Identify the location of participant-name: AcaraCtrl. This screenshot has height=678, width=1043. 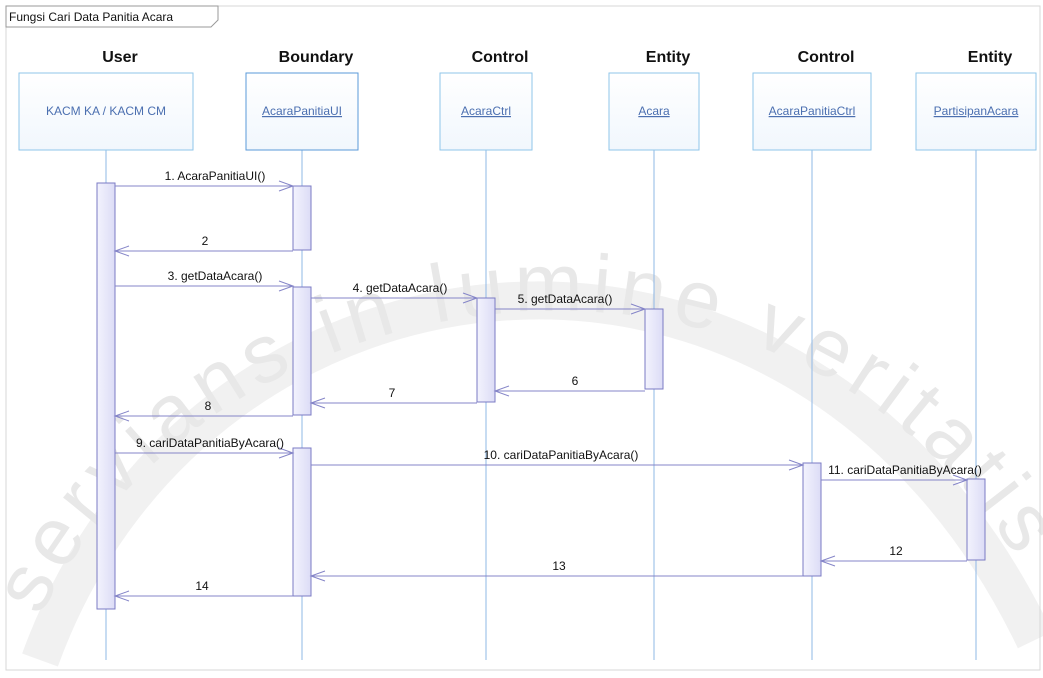
(486, 111).